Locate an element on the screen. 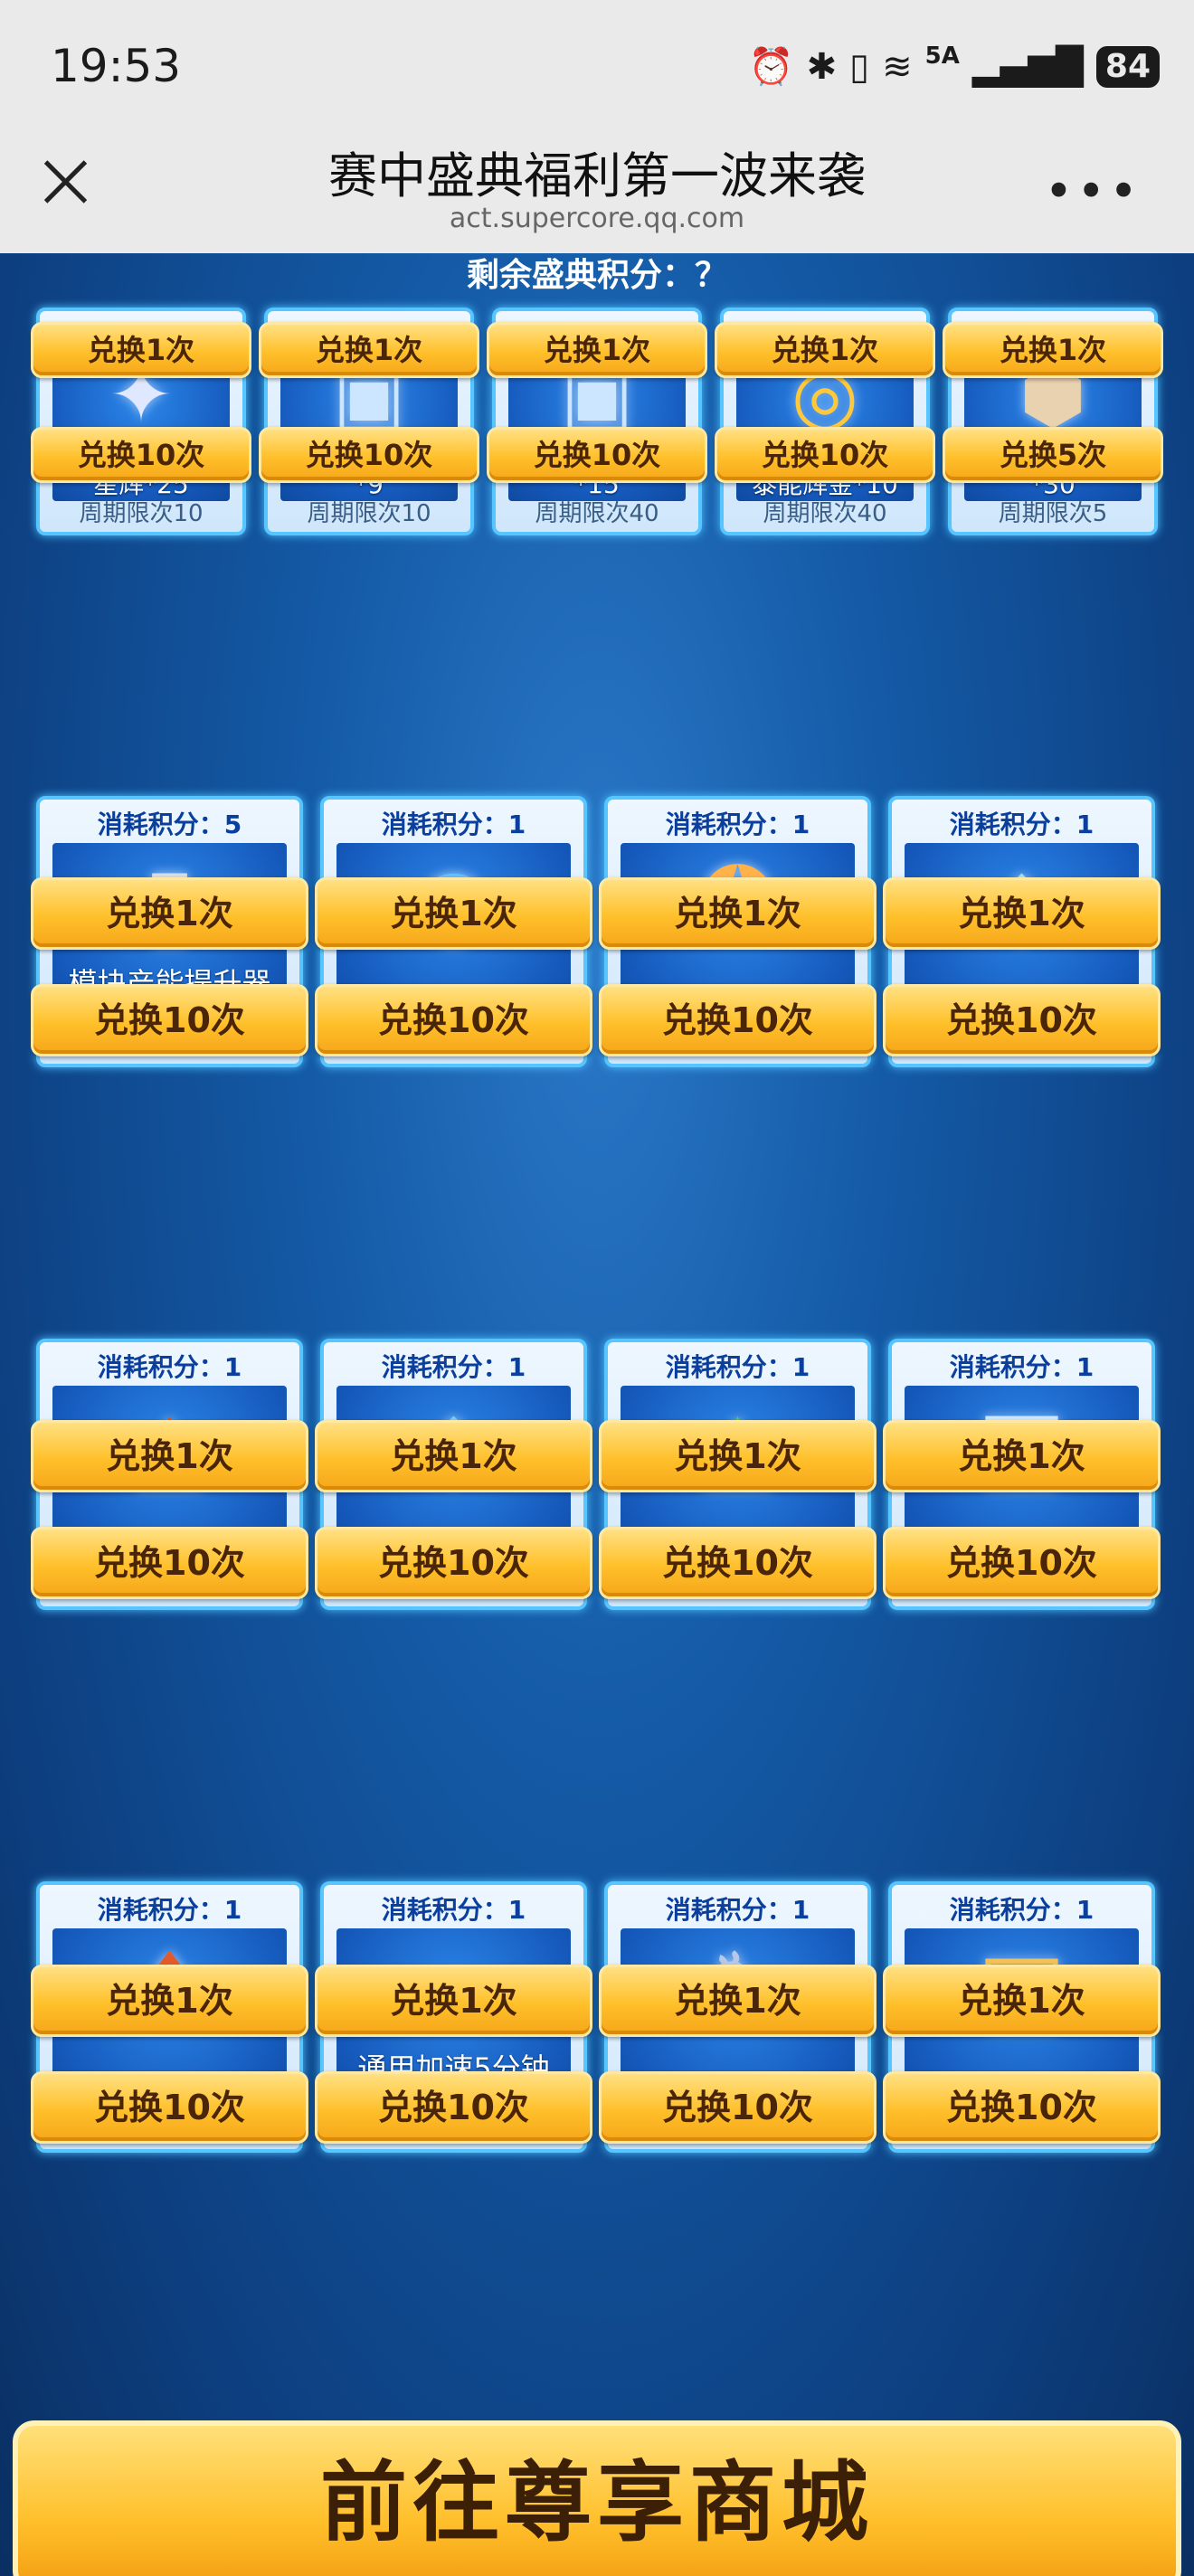 The width and height of the screenshot is (1194, 2576). exchange-multi-button: 兑换5次 is located at coordinates (1053, 455).